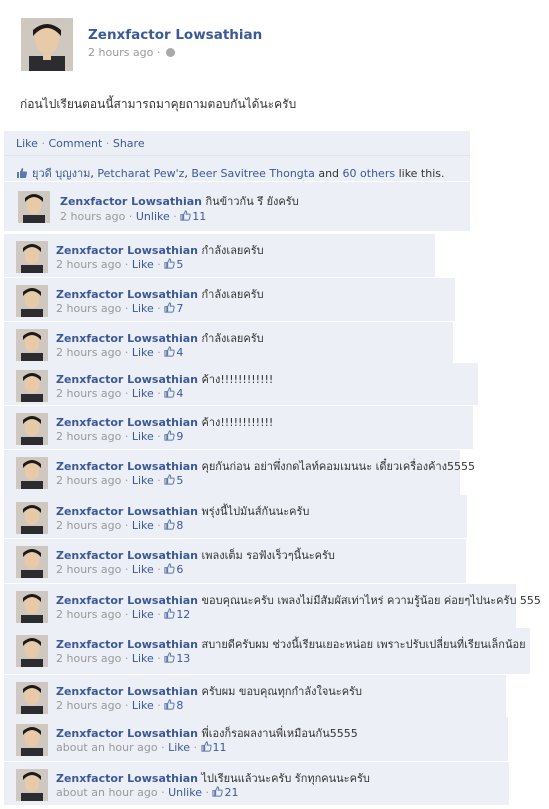  I want to click on others-link: 60 others, so click(369, 173).